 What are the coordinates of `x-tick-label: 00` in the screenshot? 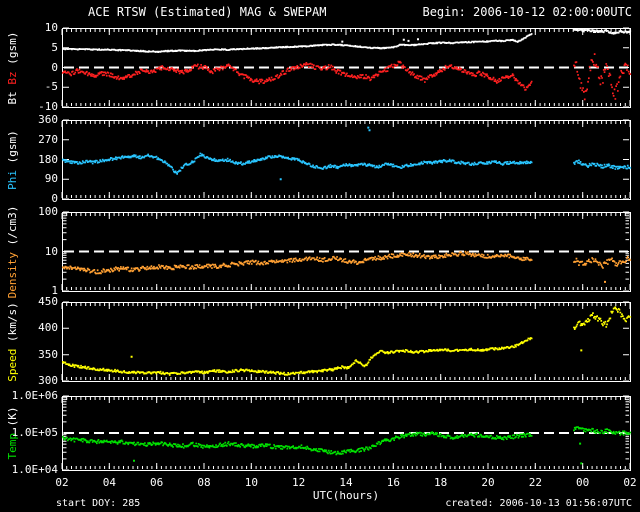 It's located at (583, 482).